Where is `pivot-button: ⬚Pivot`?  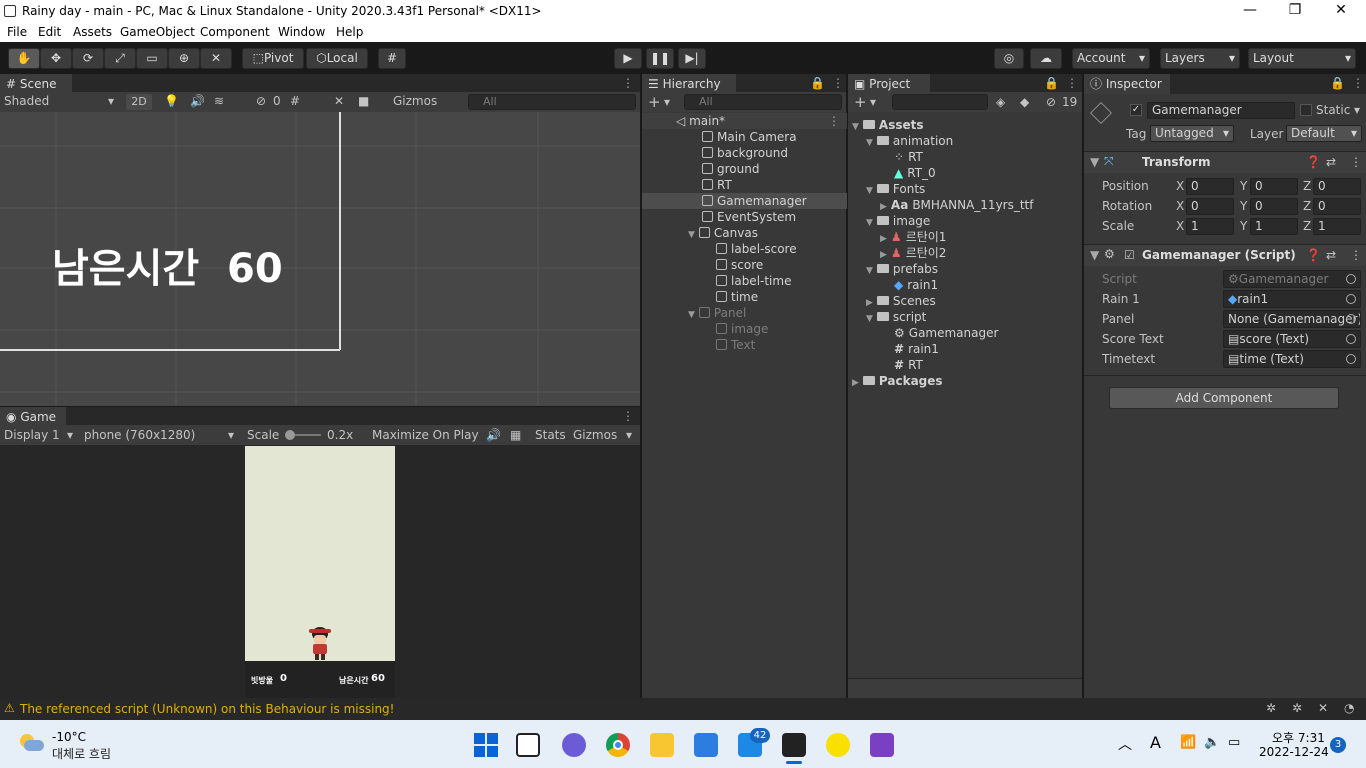 pivot-button: ⬚Pivot is located at coordinates (273, 58).